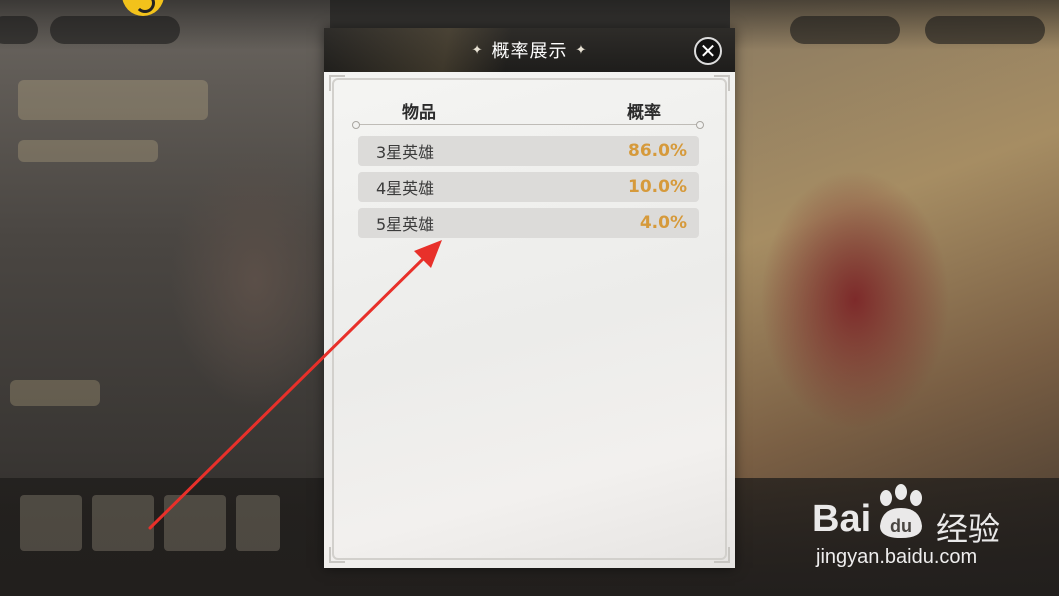  I want to click on row-rate-value: 86.0%, so click(657, 151).